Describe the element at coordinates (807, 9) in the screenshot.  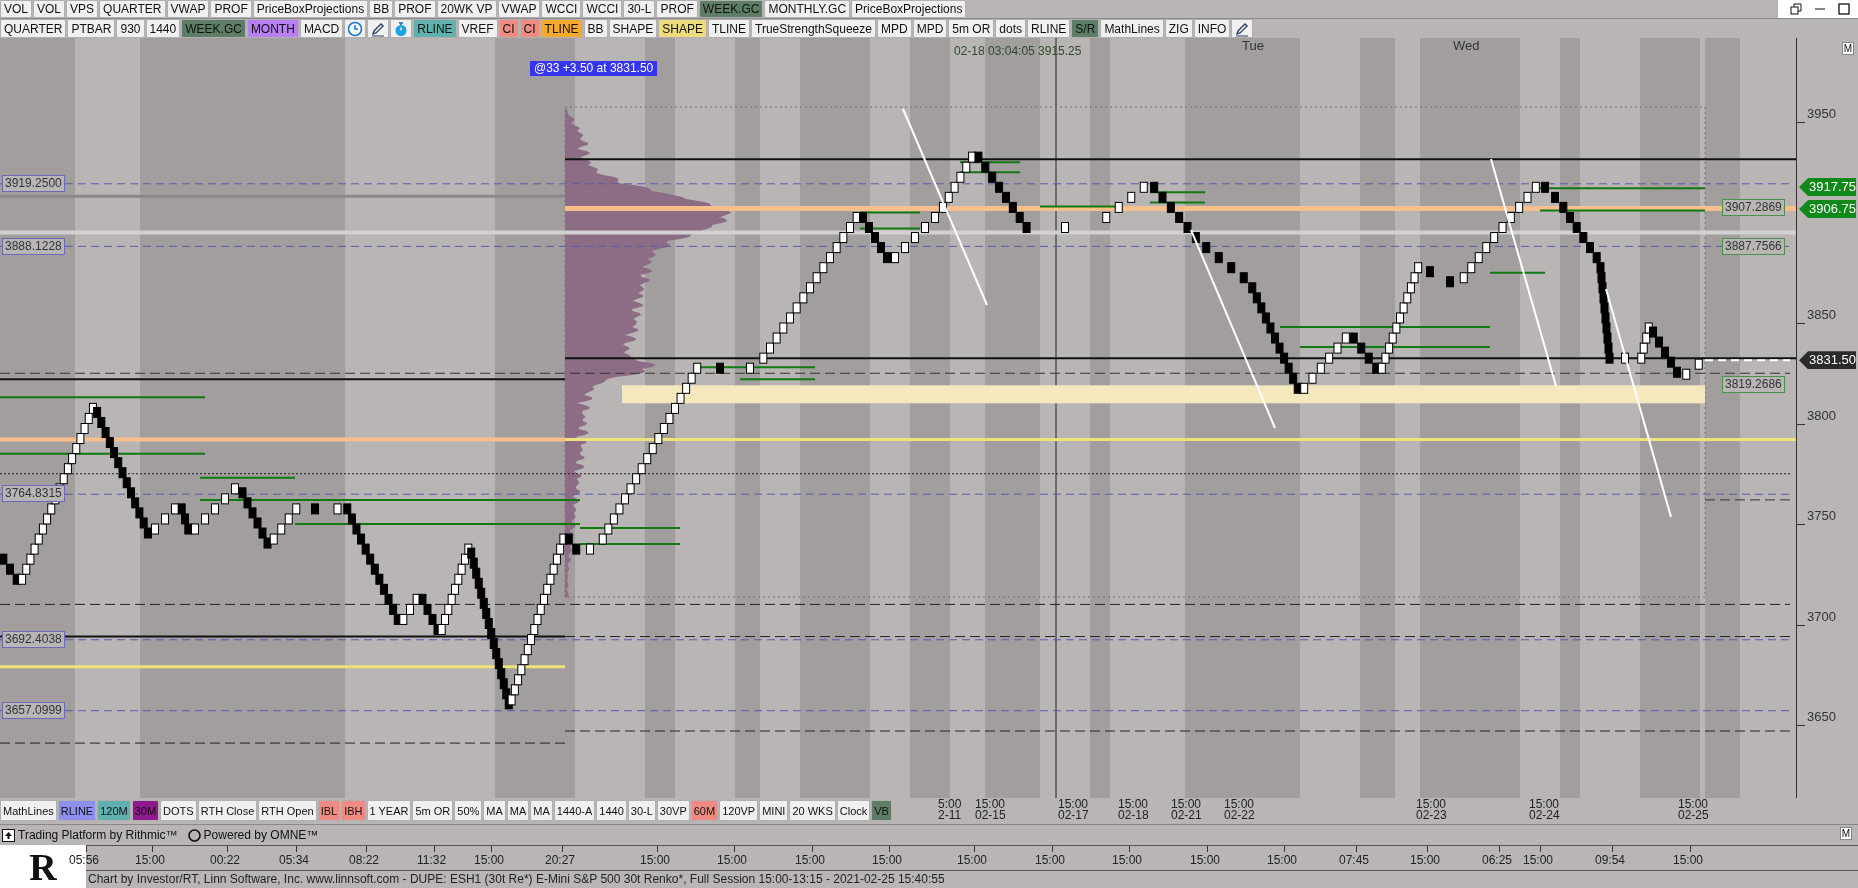
I see `toolbar-button: MONTHLY.GC` at that location.